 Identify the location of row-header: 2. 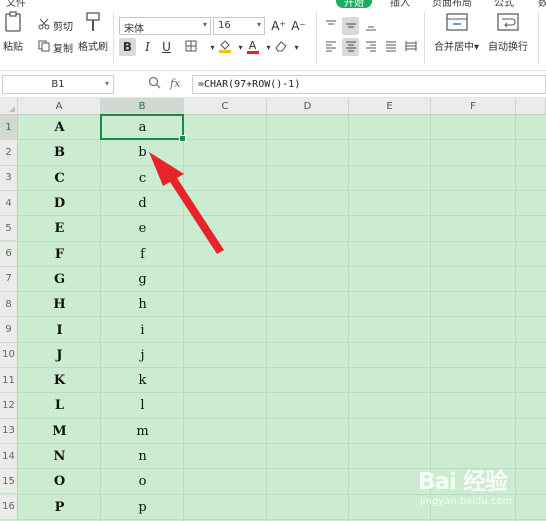
(9, 153).